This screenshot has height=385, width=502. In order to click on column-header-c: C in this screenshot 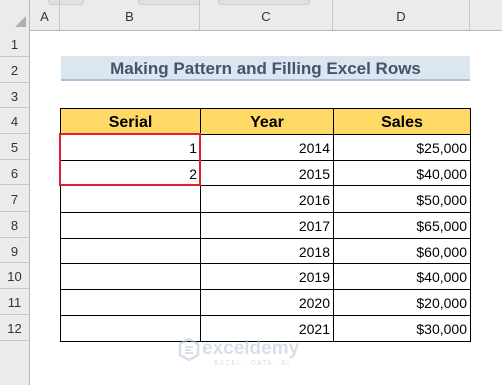, I will do `click(266, 15)`.